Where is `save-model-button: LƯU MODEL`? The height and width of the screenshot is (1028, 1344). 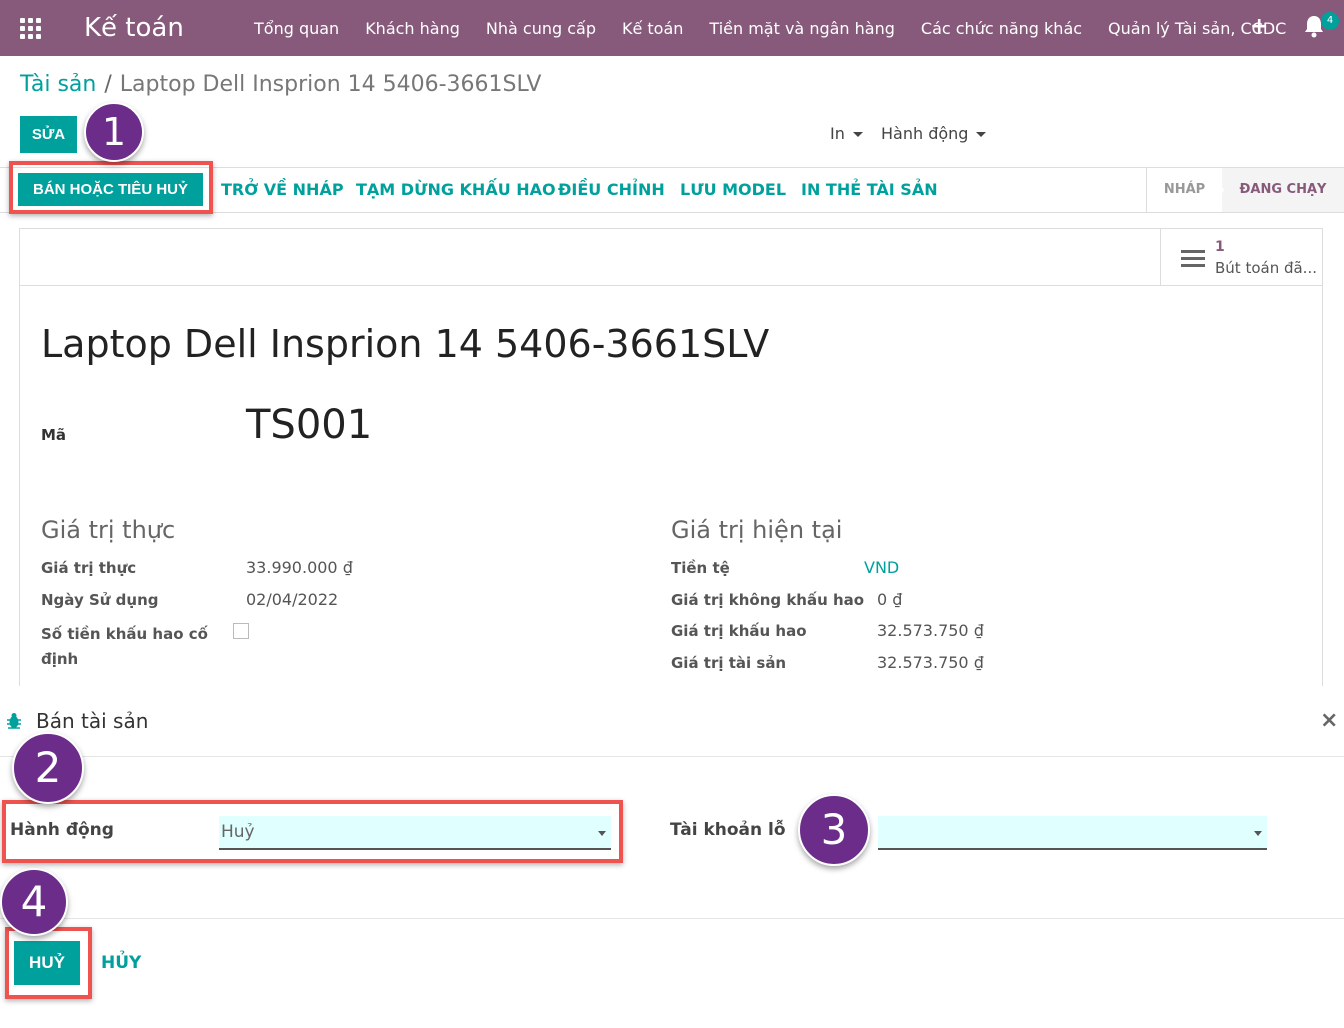 save-model-button: LƯU MODEL is located at coordinates (733, 189).